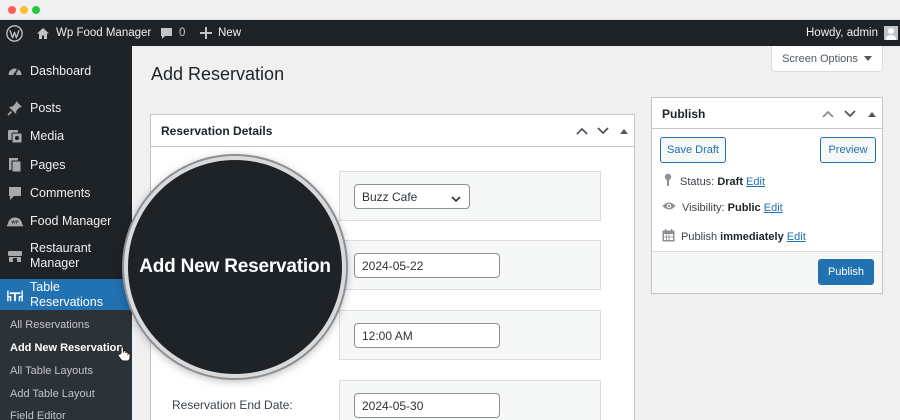 The width and height of the screenshot is (900, 420). What do you see at coordinates (218, 74) in the screenshot?
I see `page-title: Add Reservation` at bounding box center [218, 74].